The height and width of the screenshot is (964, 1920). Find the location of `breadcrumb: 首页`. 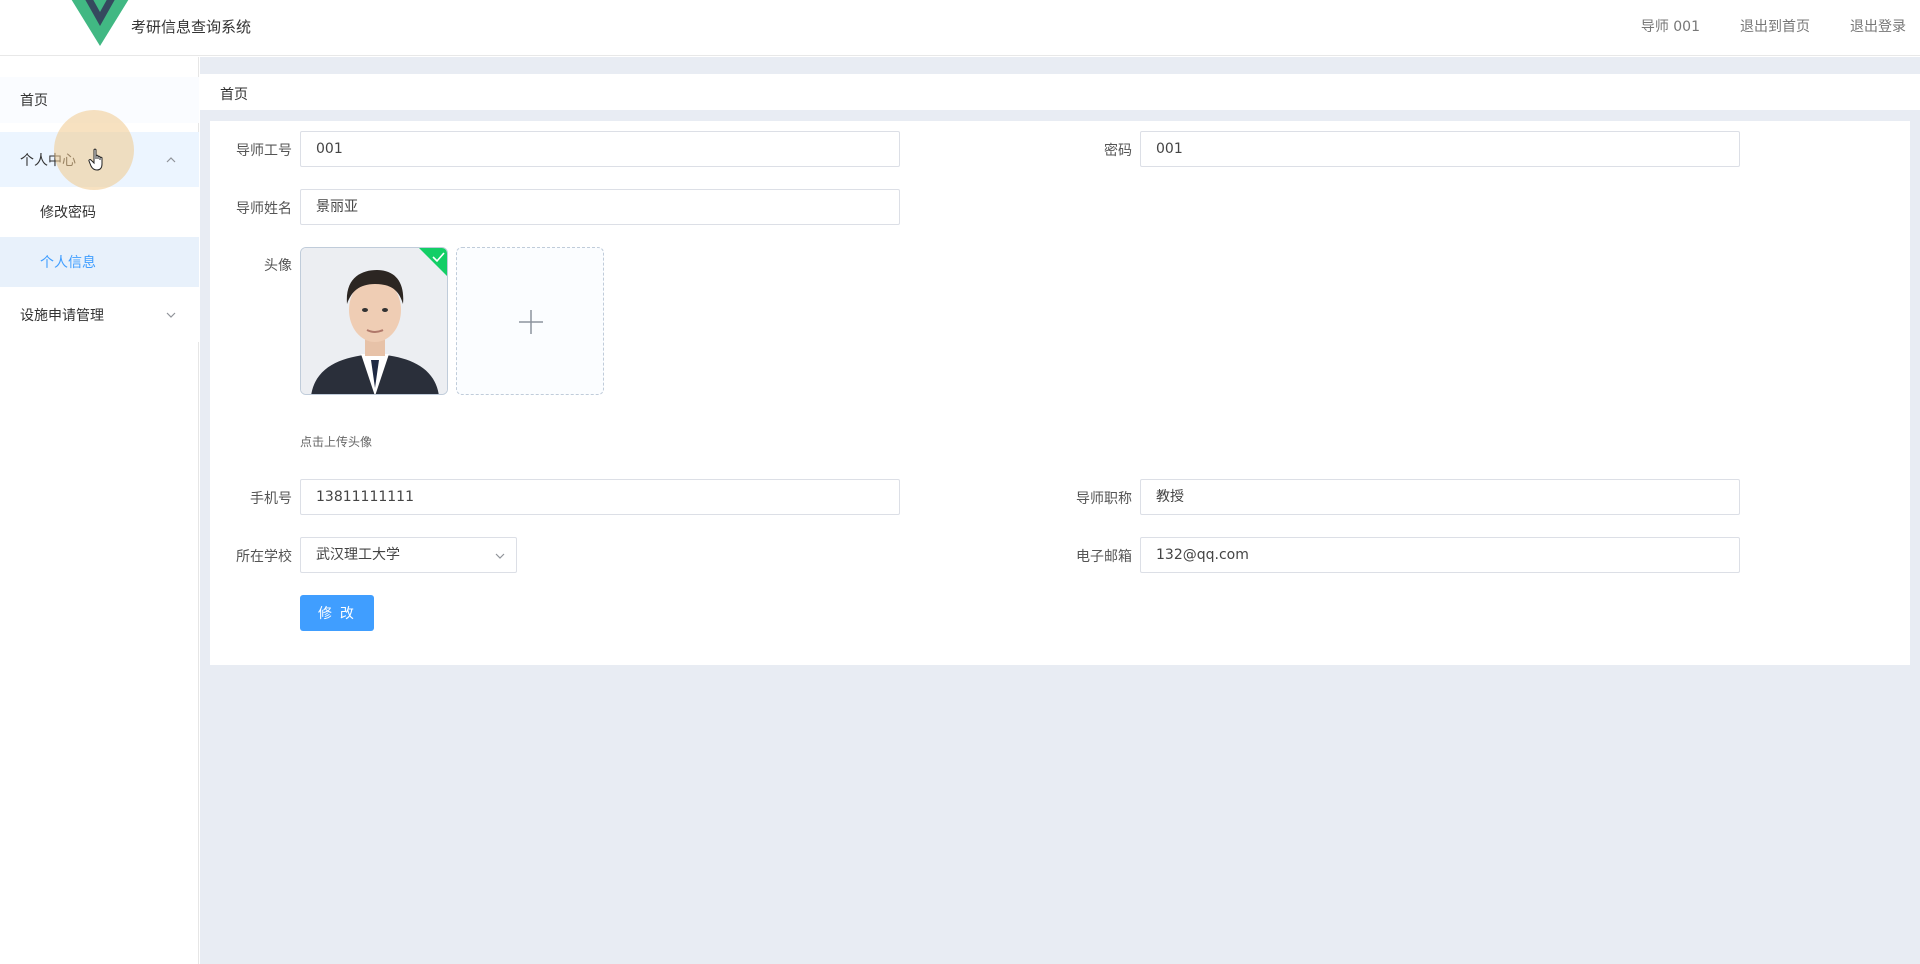

breadcrumb: 首页 is located at coordinates (234, 94).